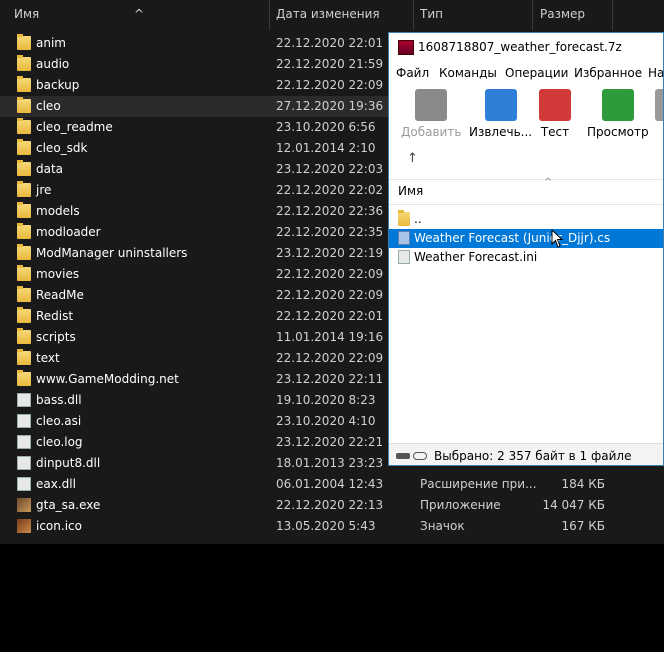  I want to click on file-name: Redist, so click(55, 316).